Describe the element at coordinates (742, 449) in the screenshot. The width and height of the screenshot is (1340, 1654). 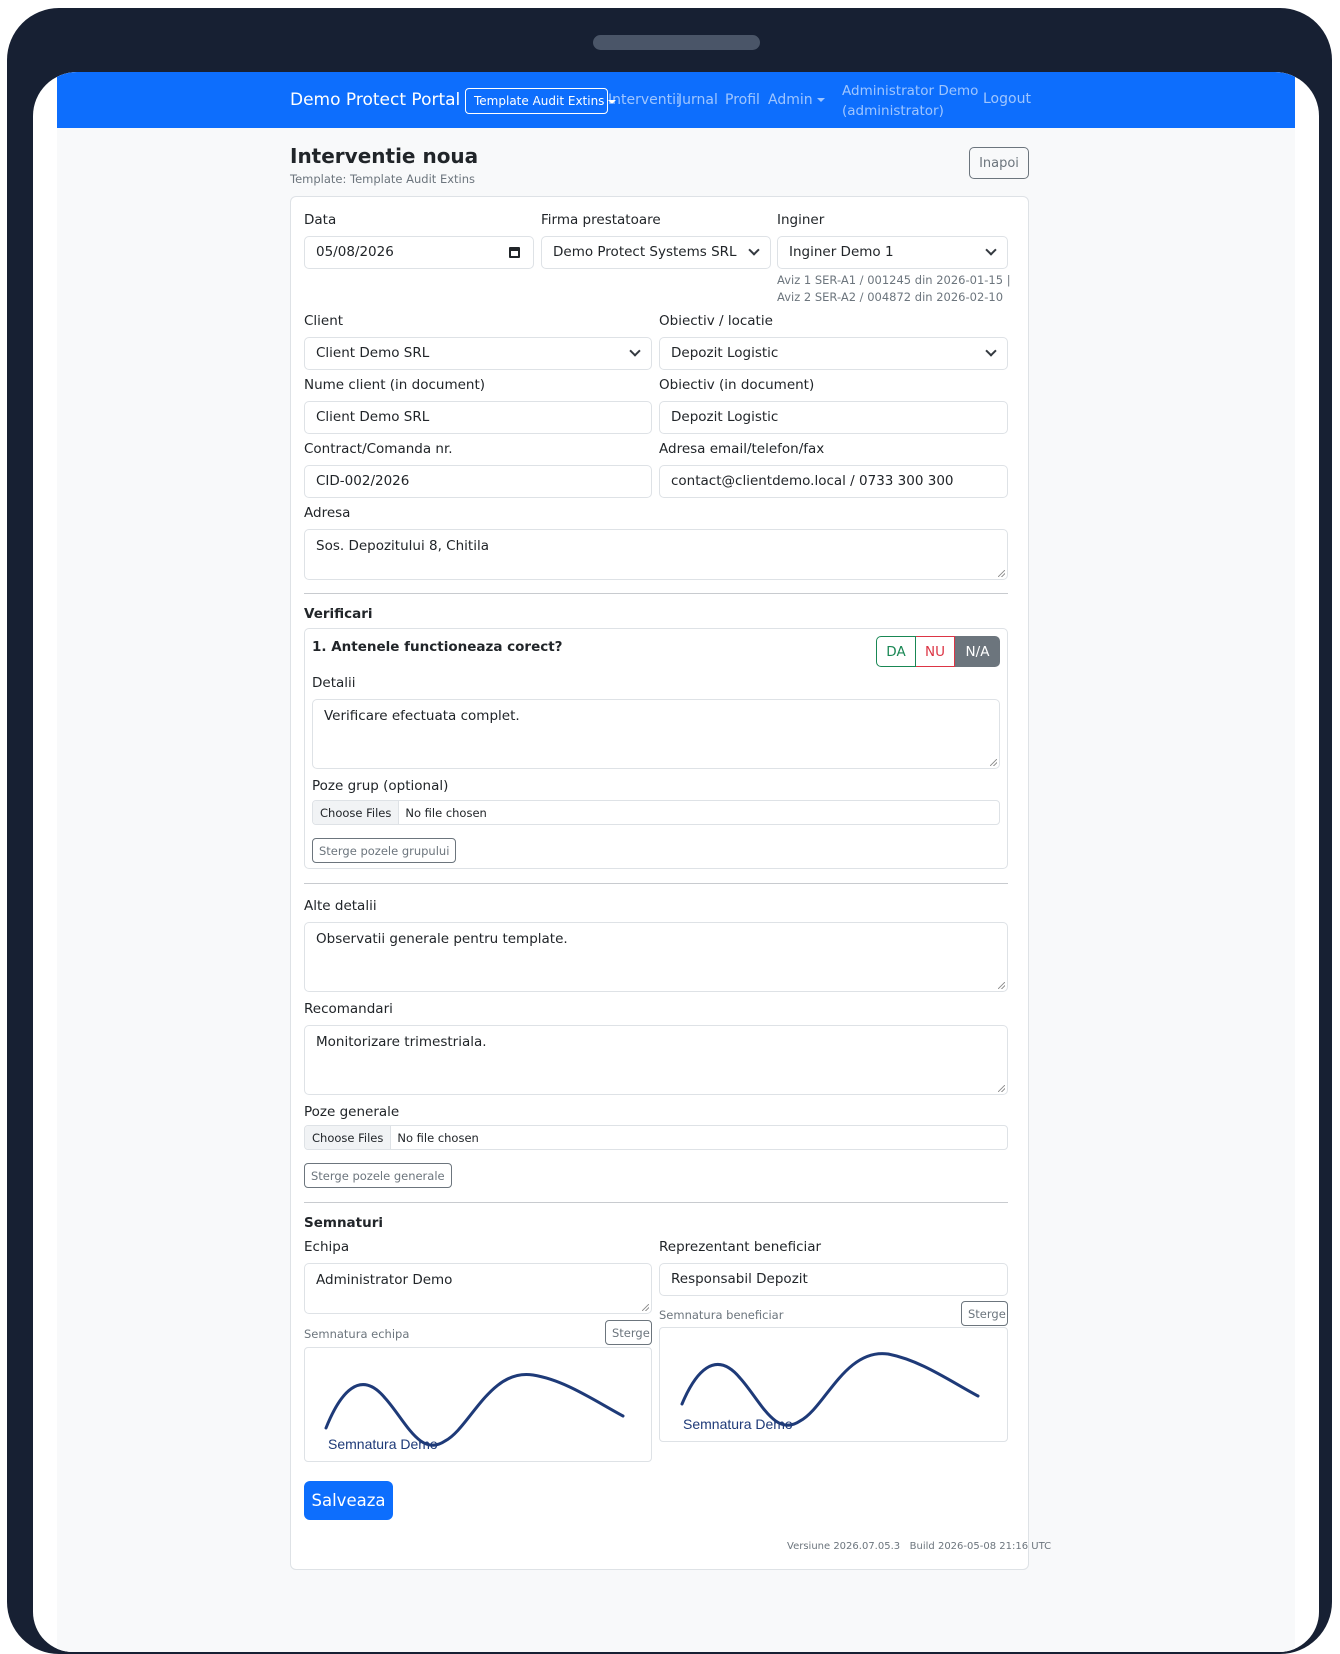
I see `contact-label: Adresa email/telefon/fax` at that location.